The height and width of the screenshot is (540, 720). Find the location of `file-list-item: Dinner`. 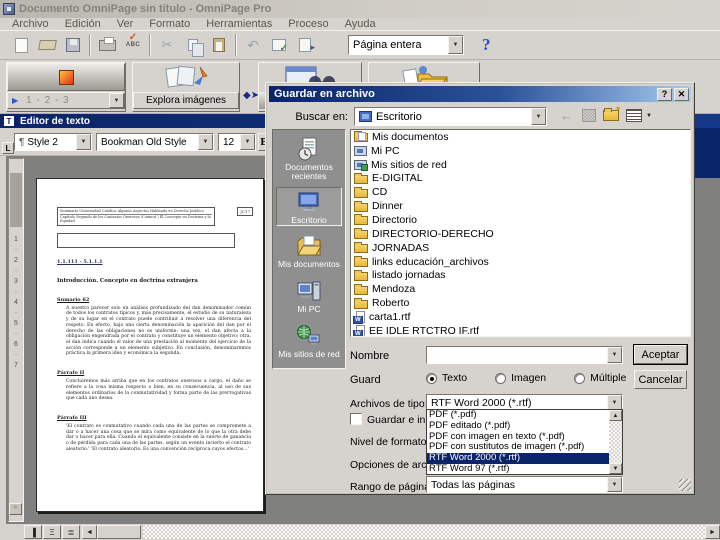

file-list-item: Dinner is located at coordinates (520, 206).